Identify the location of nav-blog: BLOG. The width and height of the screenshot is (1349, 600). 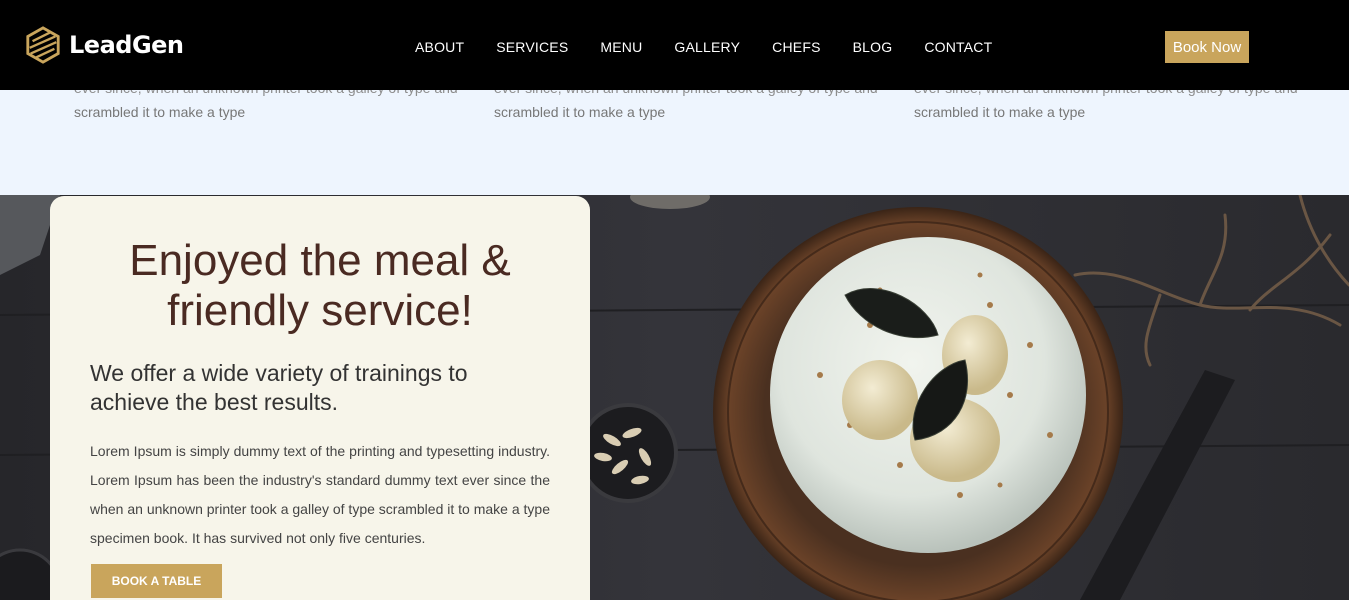
(873, 47).